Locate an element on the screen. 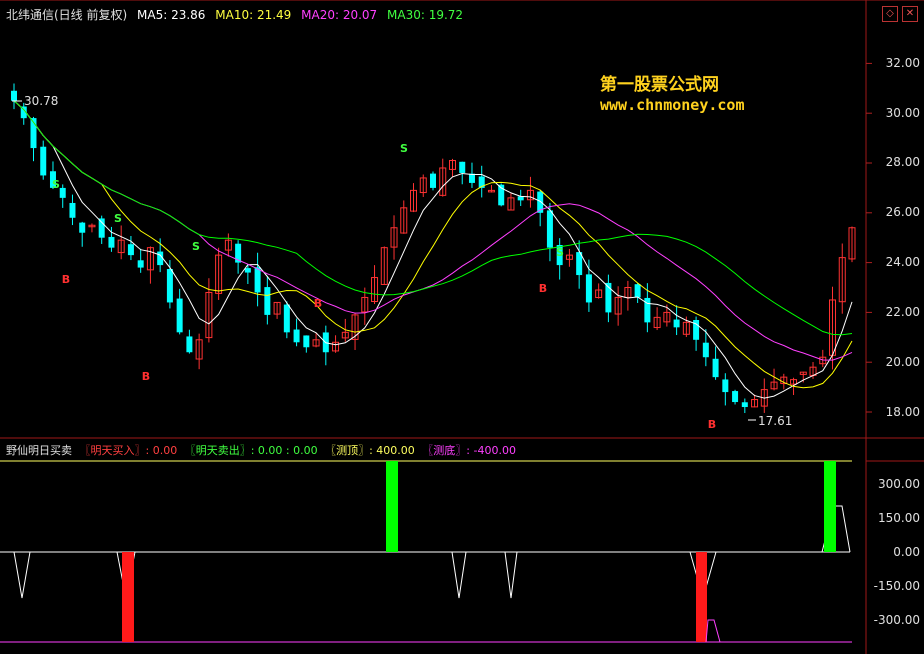  ma20-label: MA20: 20.07 is located at coordinates (339, 15).